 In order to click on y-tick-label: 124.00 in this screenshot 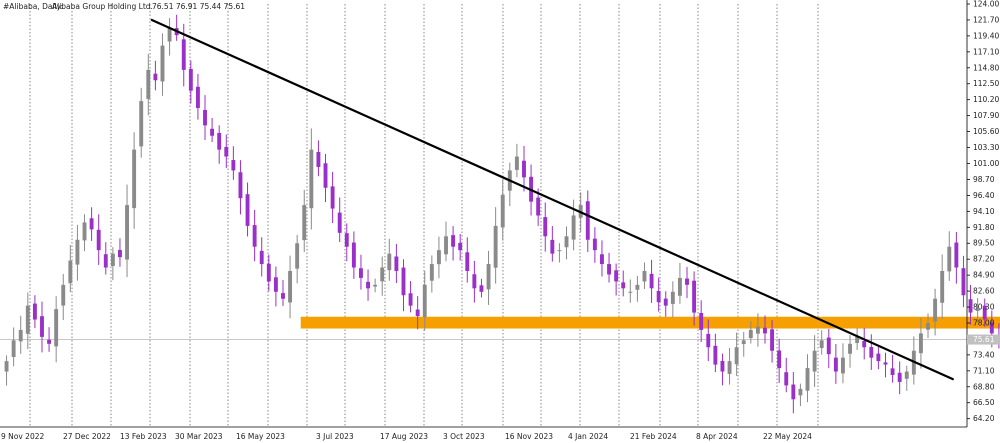, I will do `click(986, 4)`.